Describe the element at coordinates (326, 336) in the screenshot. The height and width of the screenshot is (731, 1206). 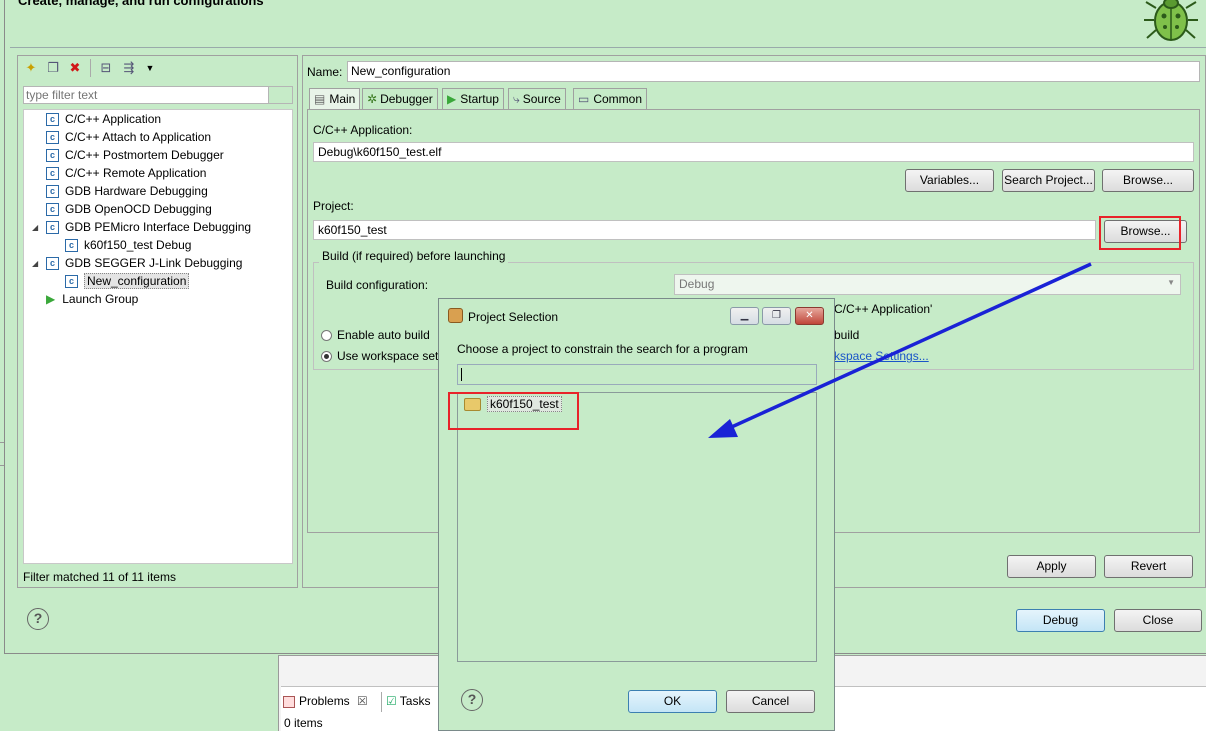
I see `radio-icon` at that location.